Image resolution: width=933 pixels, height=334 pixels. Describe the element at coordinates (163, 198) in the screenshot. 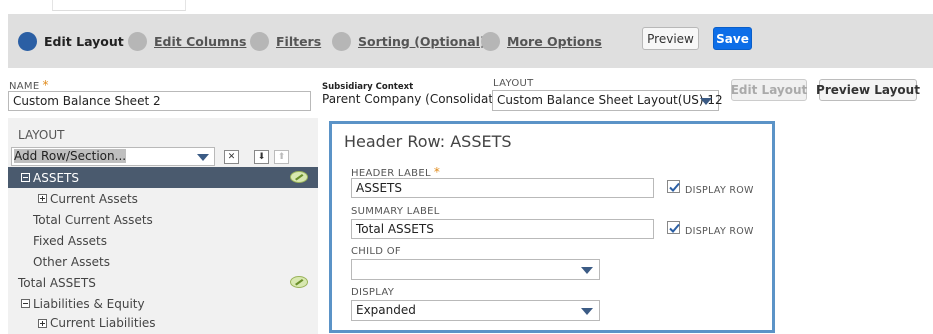

I see `tree-row-current-assets: Current Assets` at that location.